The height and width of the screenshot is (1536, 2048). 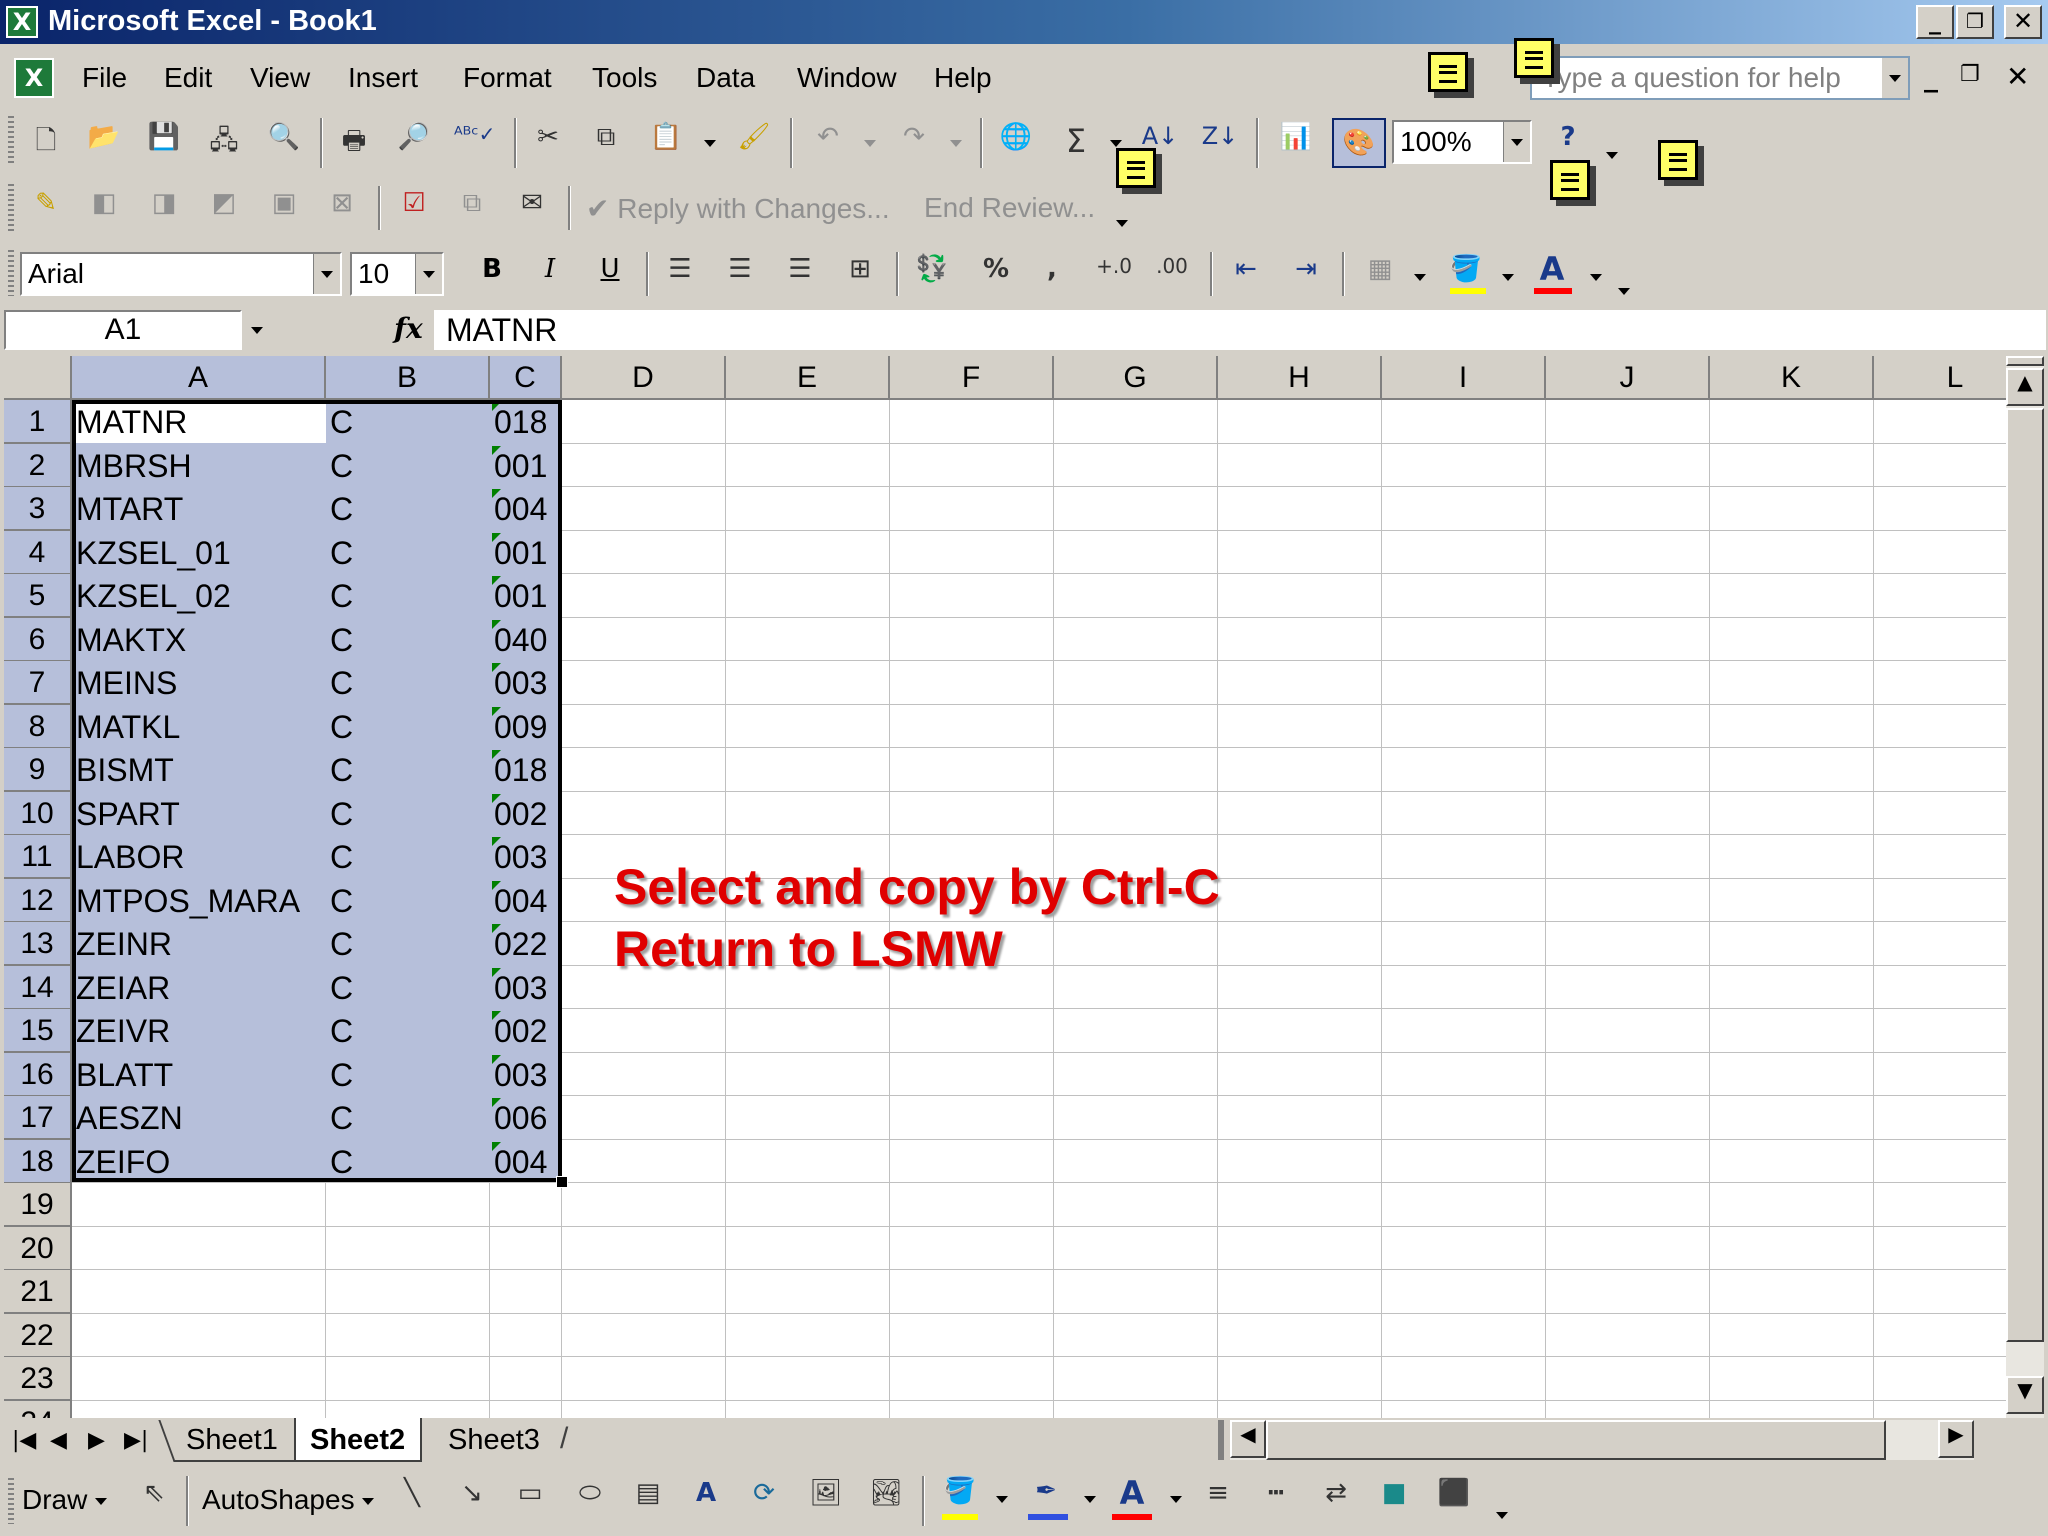 What do you see at coordinates (932, 274) in the screenshot?
I see `currency-icon: 💱` at bounding box center [932, 274].